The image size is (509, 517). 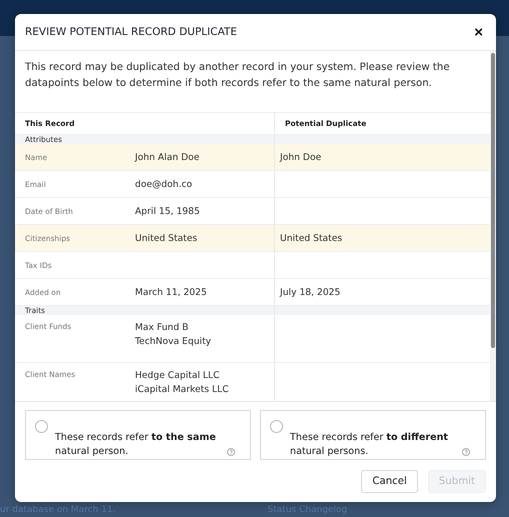 What do you see at coordinates (167, 157) in the screenshot?
I see `table-cell-text: John Alan Doe` at bounding box center [167, 157].